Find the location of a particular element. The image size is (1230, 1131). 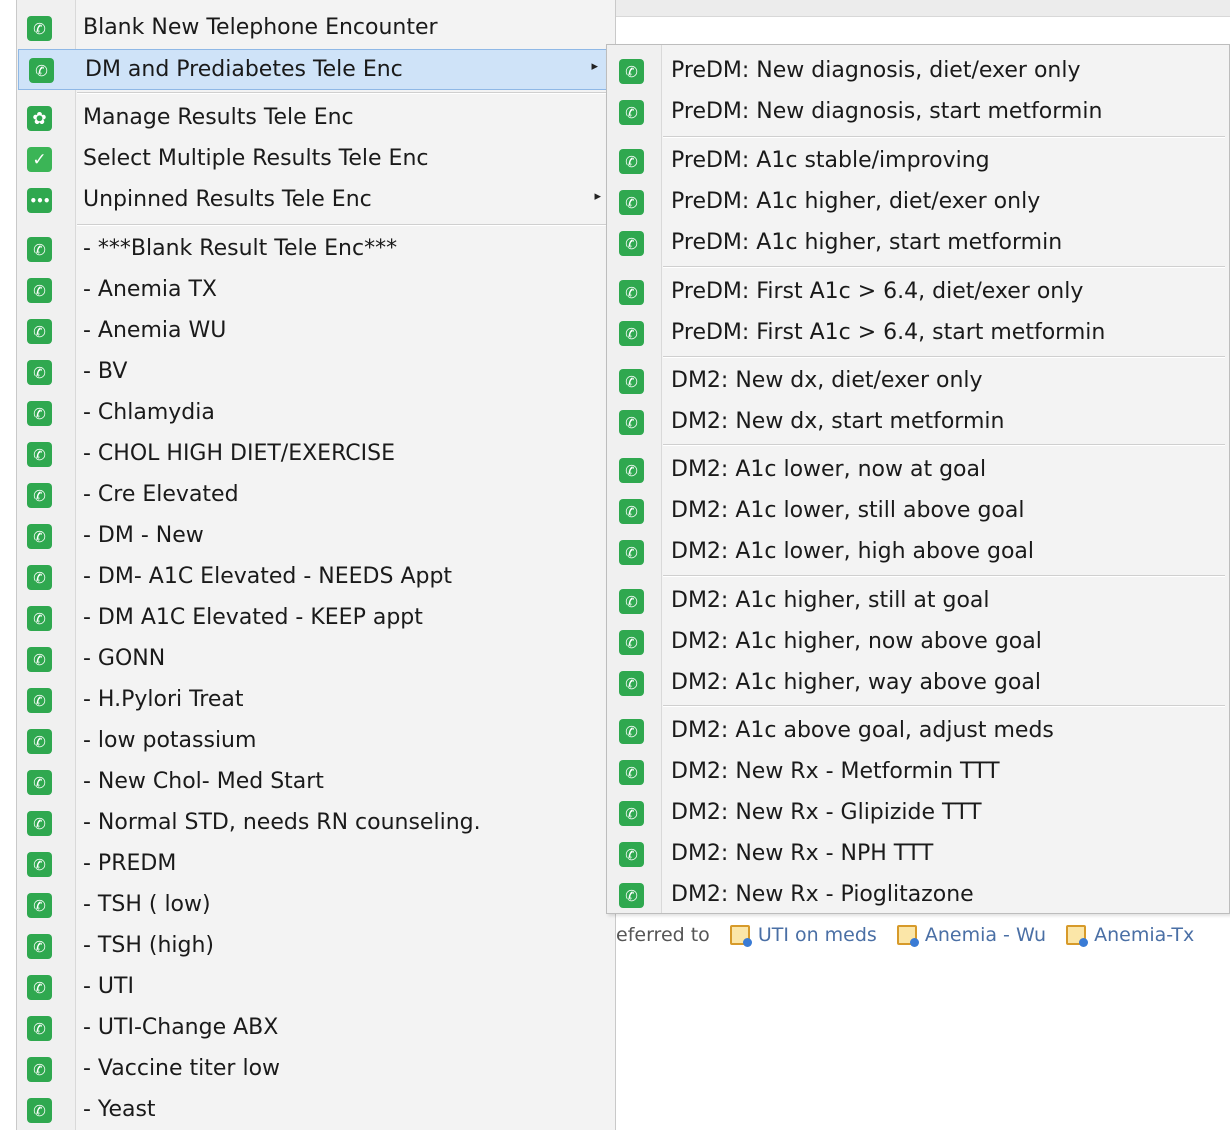

menu-item-label: DM and Prediabetes Tele Enc is located at coordinates (244, 69).